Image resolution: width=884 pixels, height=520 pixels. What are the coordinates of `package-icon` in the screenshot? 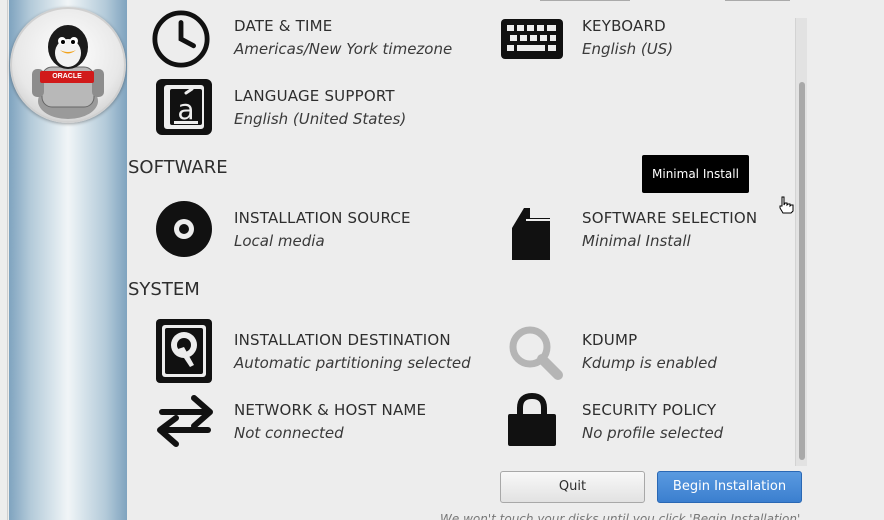 It's located at (532, 234).